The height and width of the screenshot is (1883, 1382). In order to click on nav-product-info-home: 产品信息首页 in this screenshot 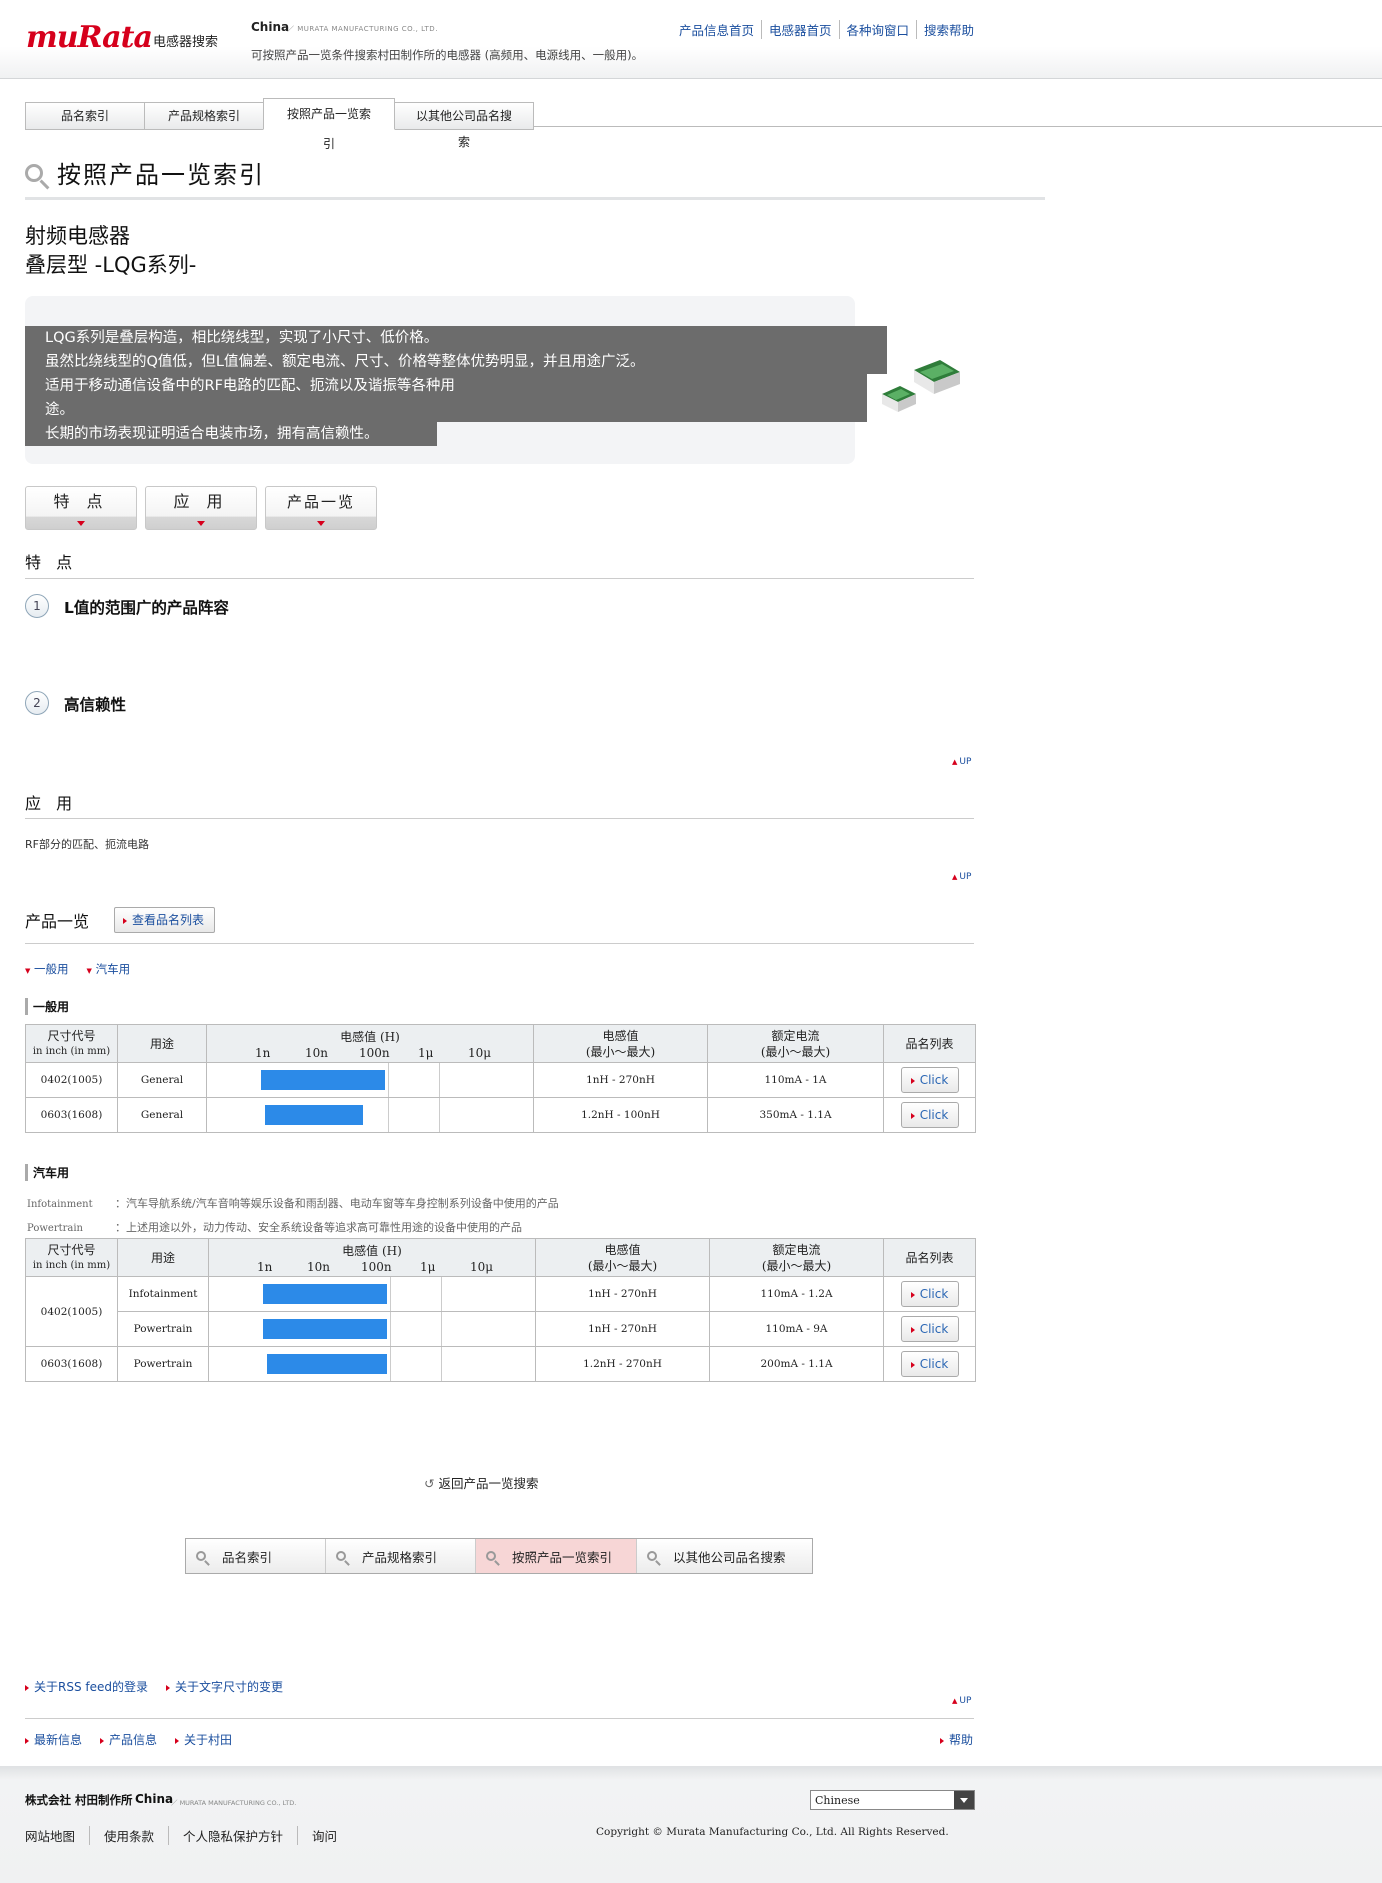, I will do `click(720, 29)`.